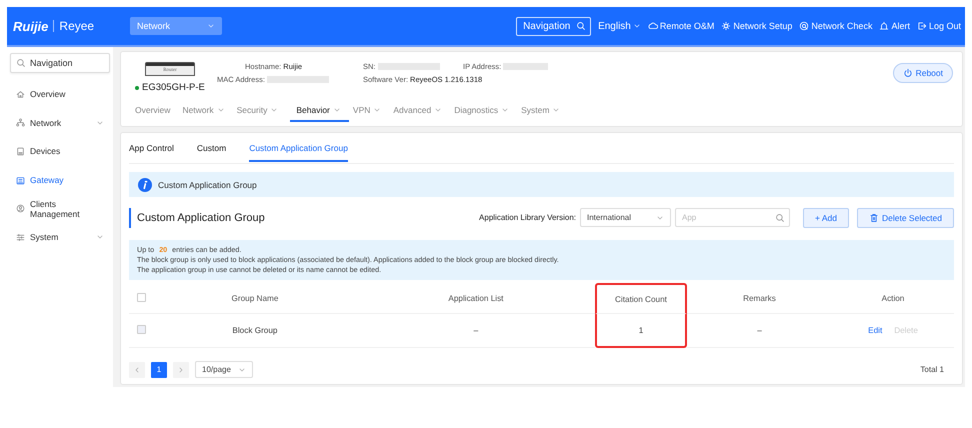  Describe the element at coordinates (255, 331) in the screenshot. I see `table-cell: Block Group` at that location.